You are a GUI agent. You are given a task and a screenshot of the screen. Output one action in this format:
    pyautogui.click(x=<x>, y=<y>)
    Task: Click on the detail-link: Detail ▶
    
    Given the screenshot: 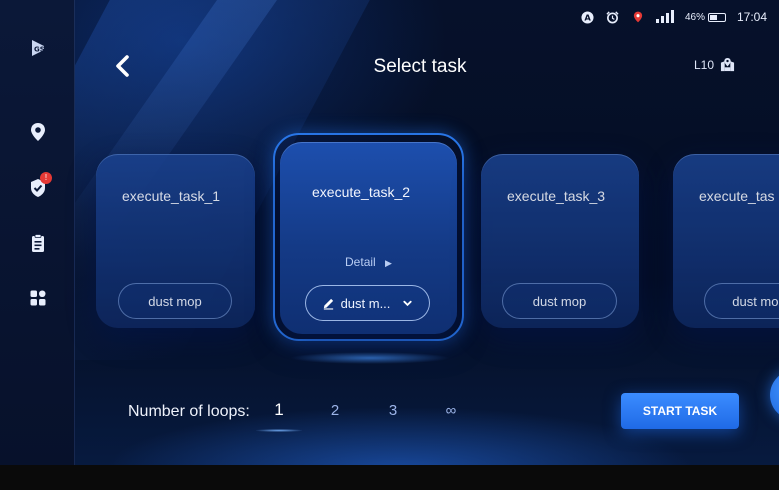 What is the action you would take?
    pyautogui.click(x=368, y=262)
    